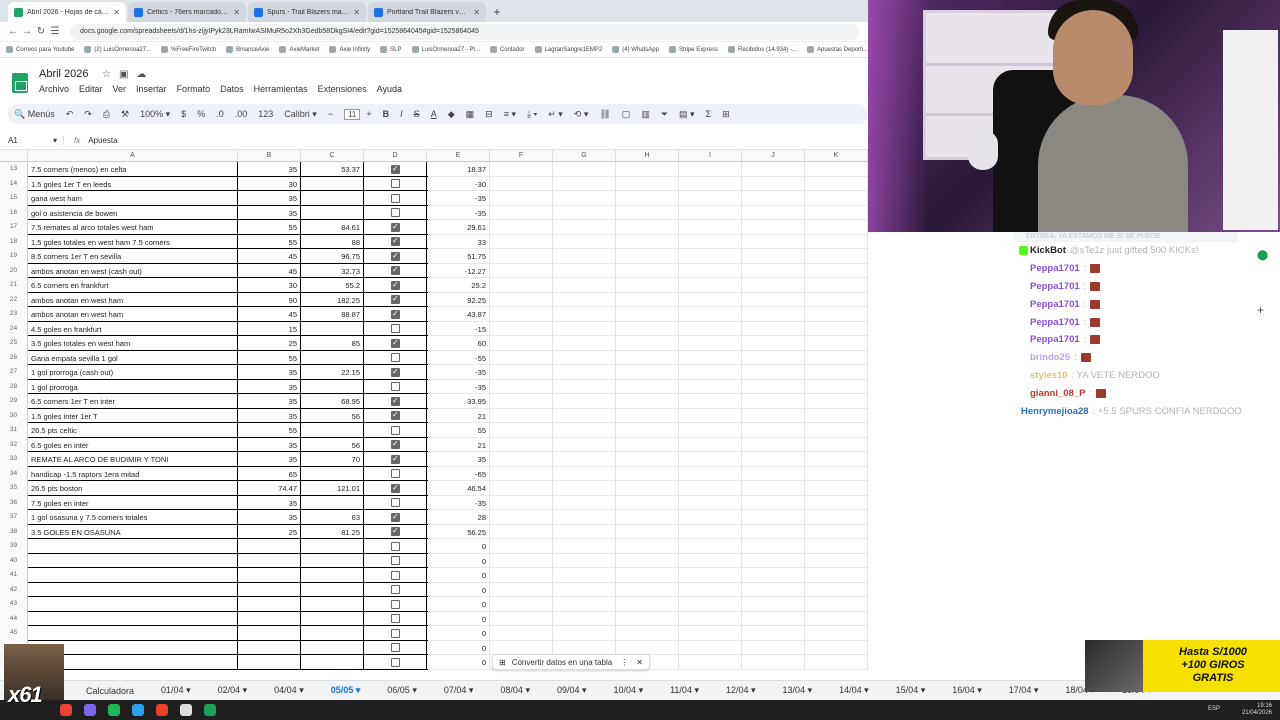 The width and height of the screenshot is (1280, 720). I want to click on cell-bet: REMATE AL ARCO DE BUDIMIR Y TONI, so click(133, 459).